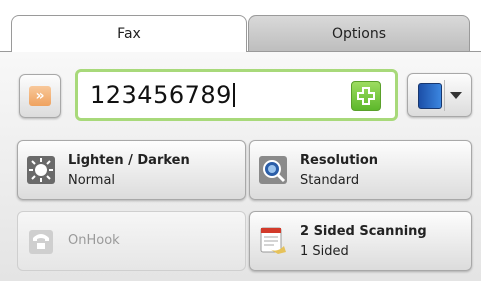  I want to click on two-sided-icon, so click(273, 240).